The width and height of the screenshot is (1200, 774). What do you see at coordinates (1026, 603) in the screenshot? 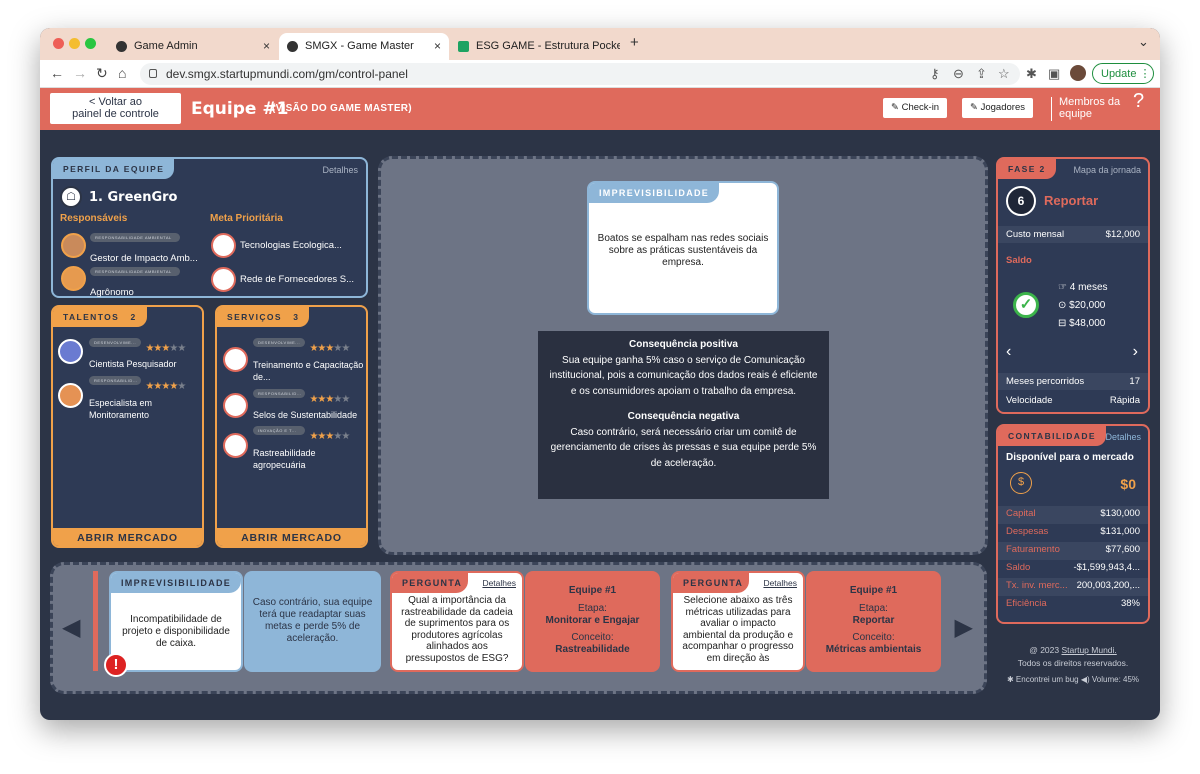
I see `row-label: Eficiência` at bounding box center [1026, 603].